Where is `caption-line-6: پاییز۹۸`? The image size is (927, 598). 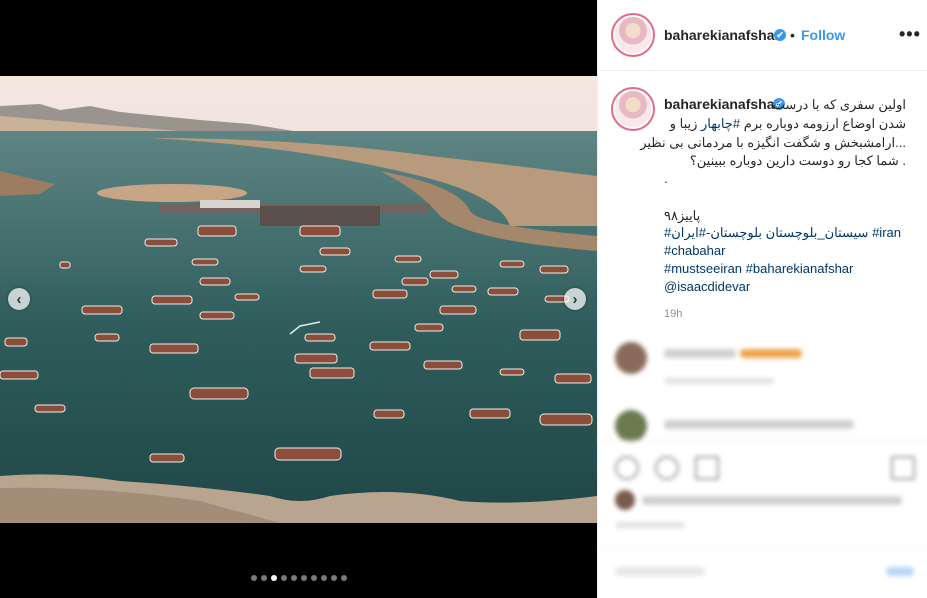 caption-line-6: پاییز۹۸ is located at coordinates (682, 215).